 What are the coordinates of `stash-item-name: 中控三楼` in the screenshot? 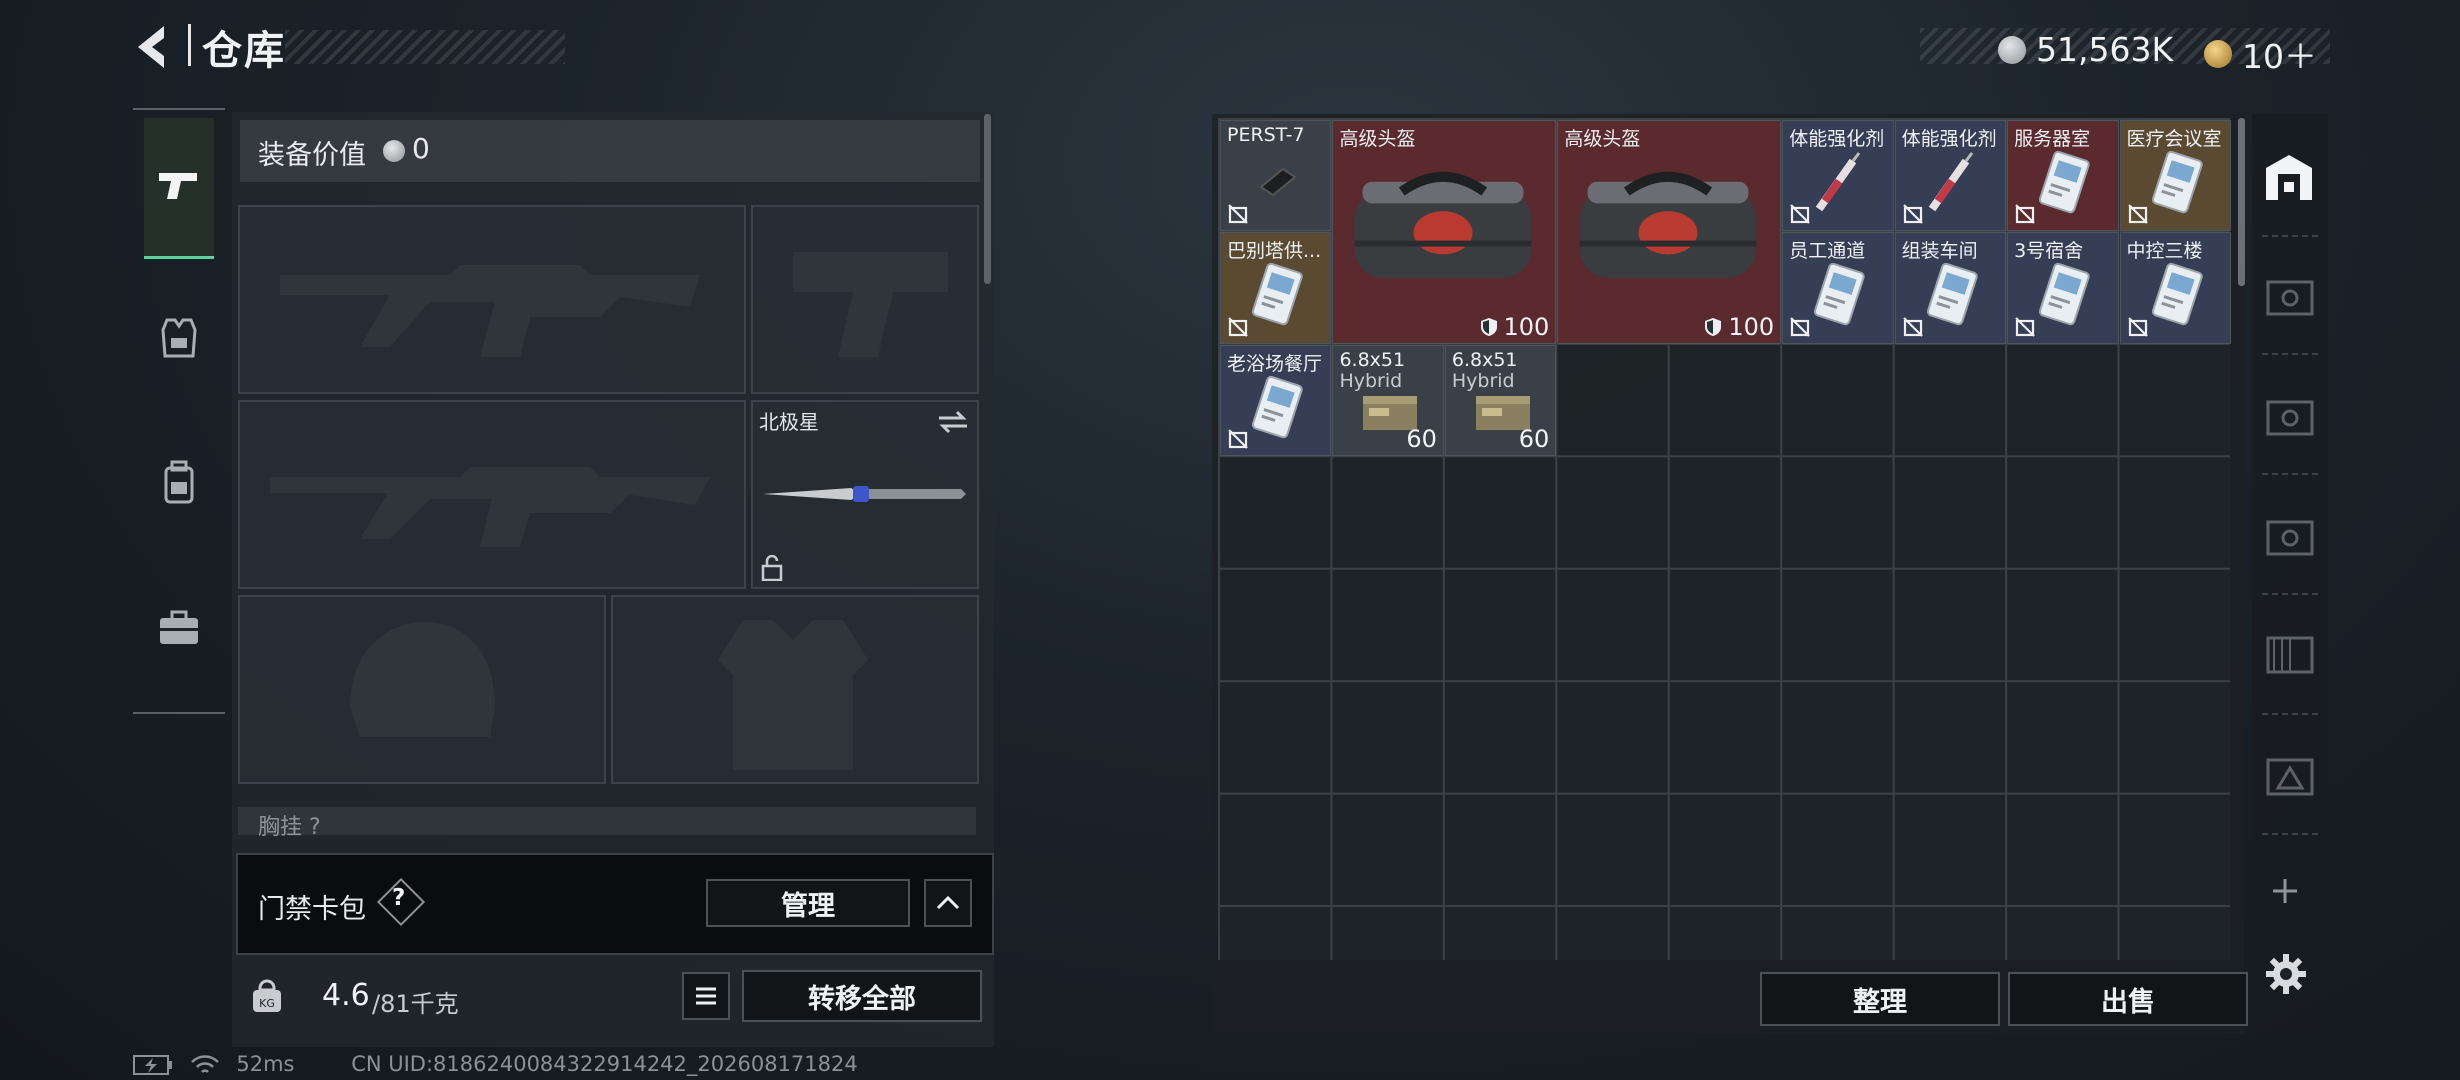 It's located at (2164, 251).